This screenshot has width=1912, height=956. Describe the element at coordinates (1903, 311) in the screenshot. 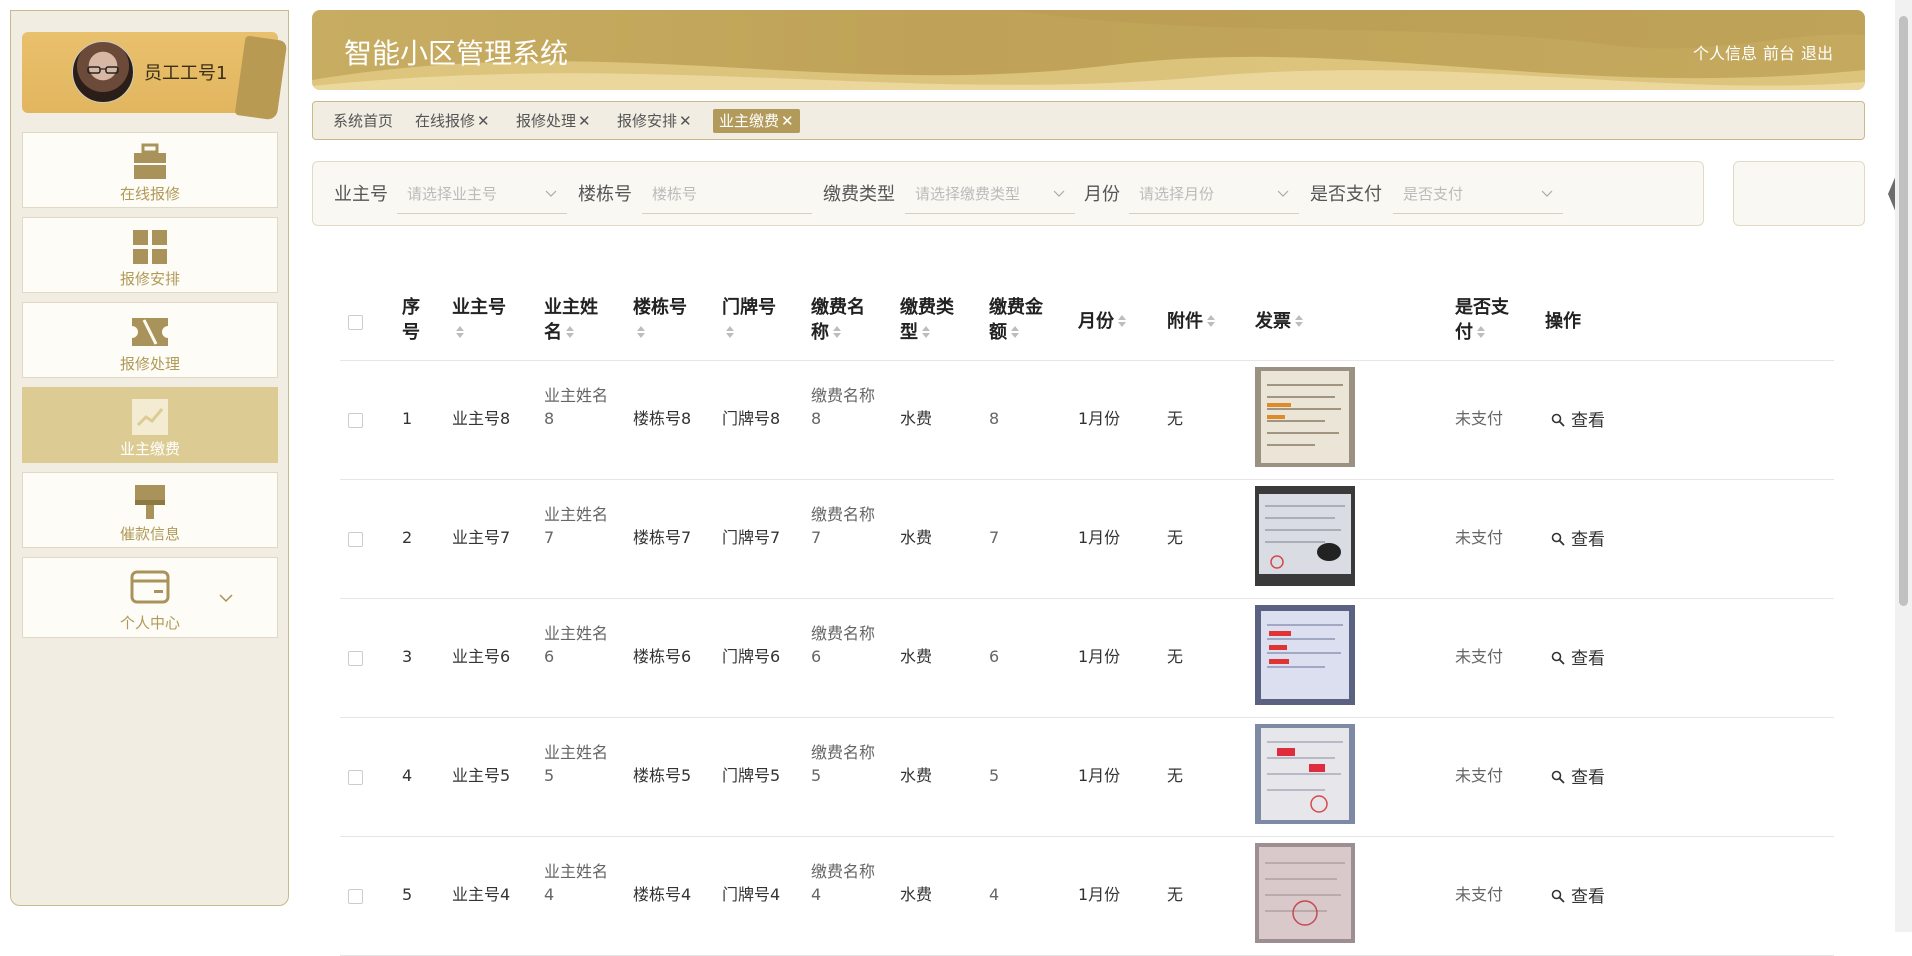

I see `scrollbar-thumb` at that location.